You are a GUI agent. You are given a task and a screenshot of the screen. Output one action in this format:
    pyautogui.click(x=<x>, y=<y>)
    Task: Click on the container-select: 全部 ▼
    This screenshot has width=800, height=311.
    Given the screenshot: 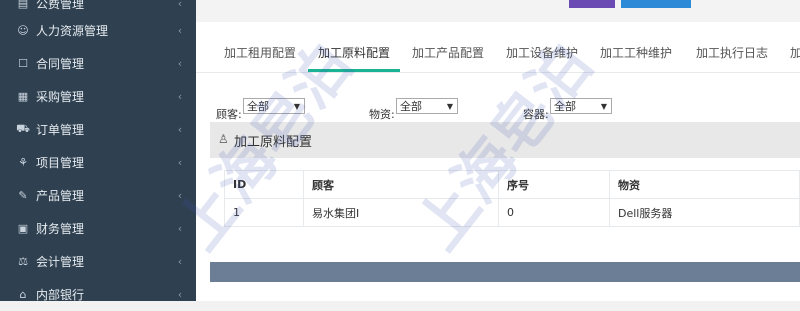 What is the action you would take?
    pyautogui.click(x=581, y=106)
    